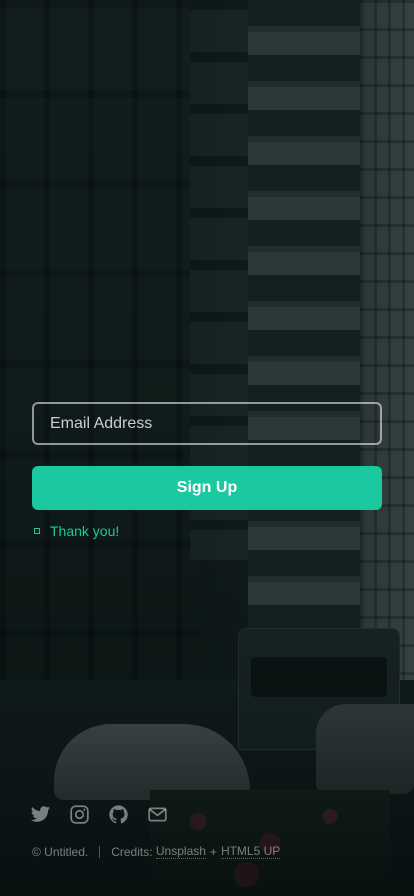  What do you see at coordinates (85, 531) in the screenshot?
I see `message-text: Thank you!` at bounding box center [85, 531].